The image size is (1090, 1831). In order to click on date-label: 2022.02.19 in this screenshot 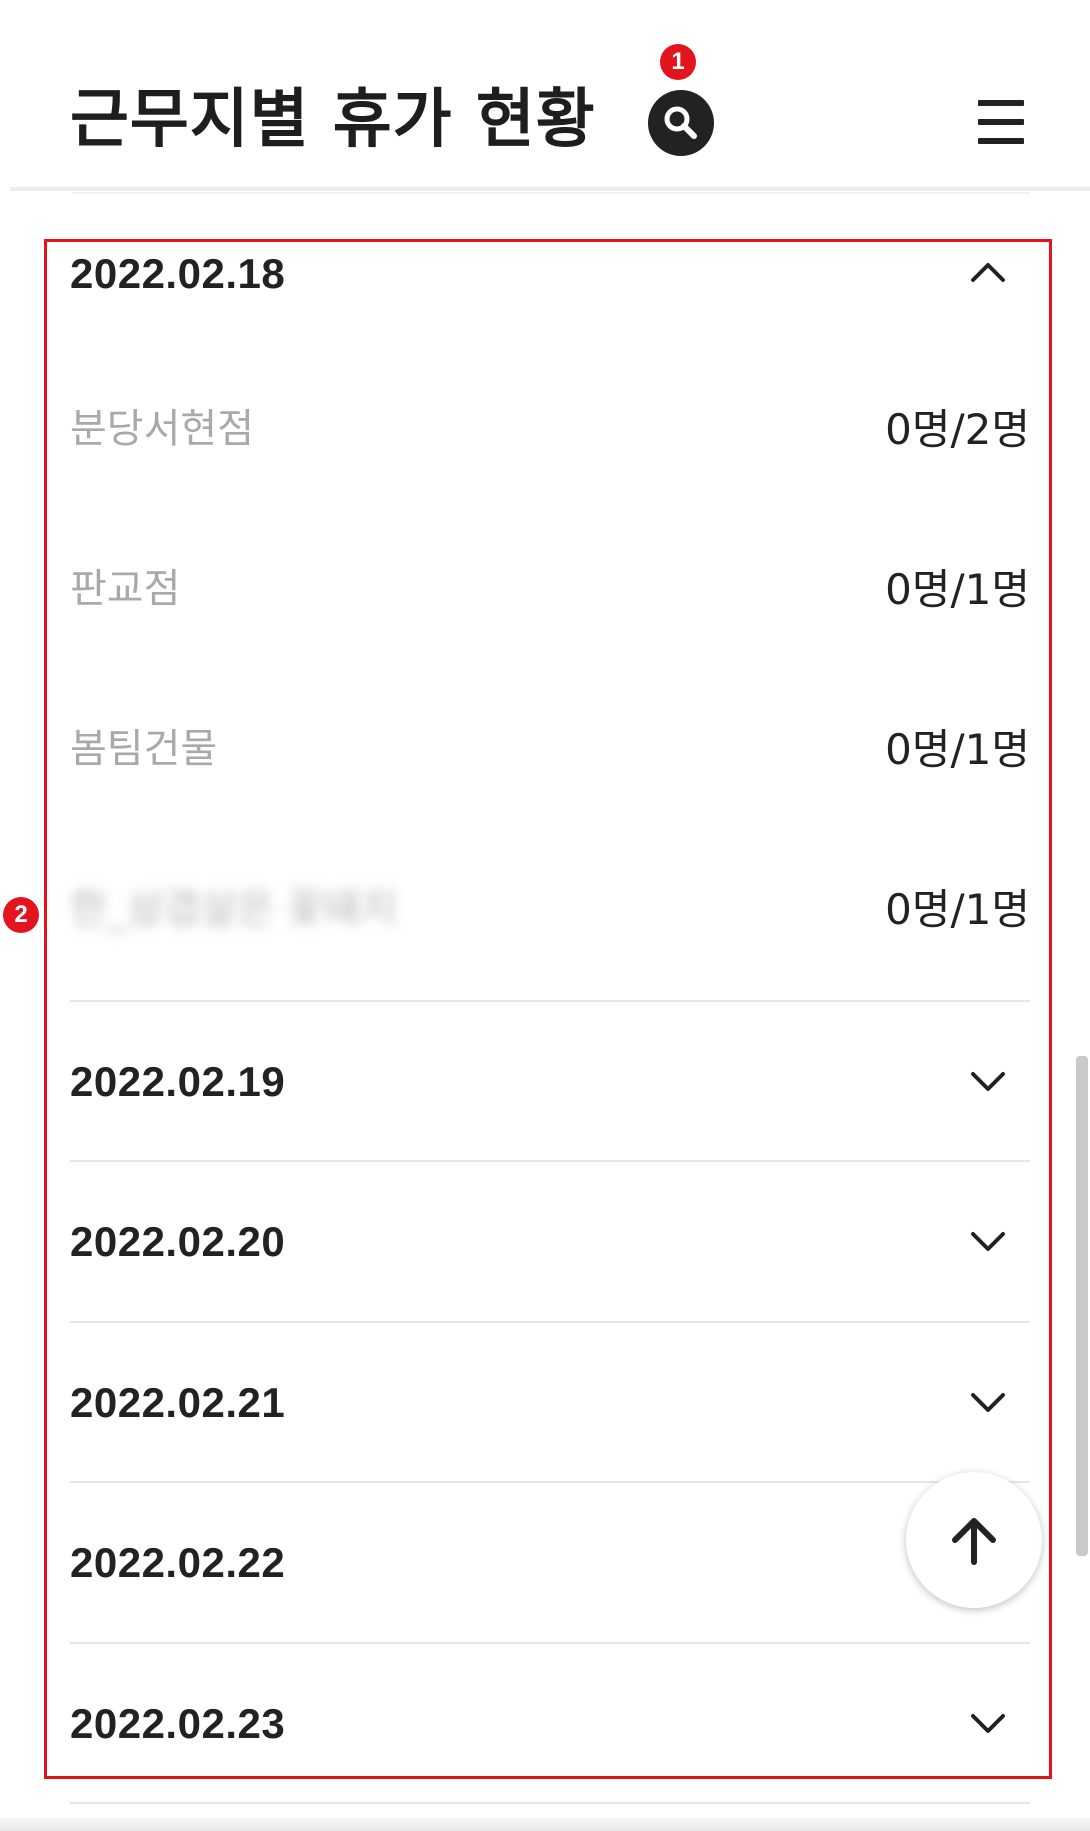, I will do `click(178, 1081)`.